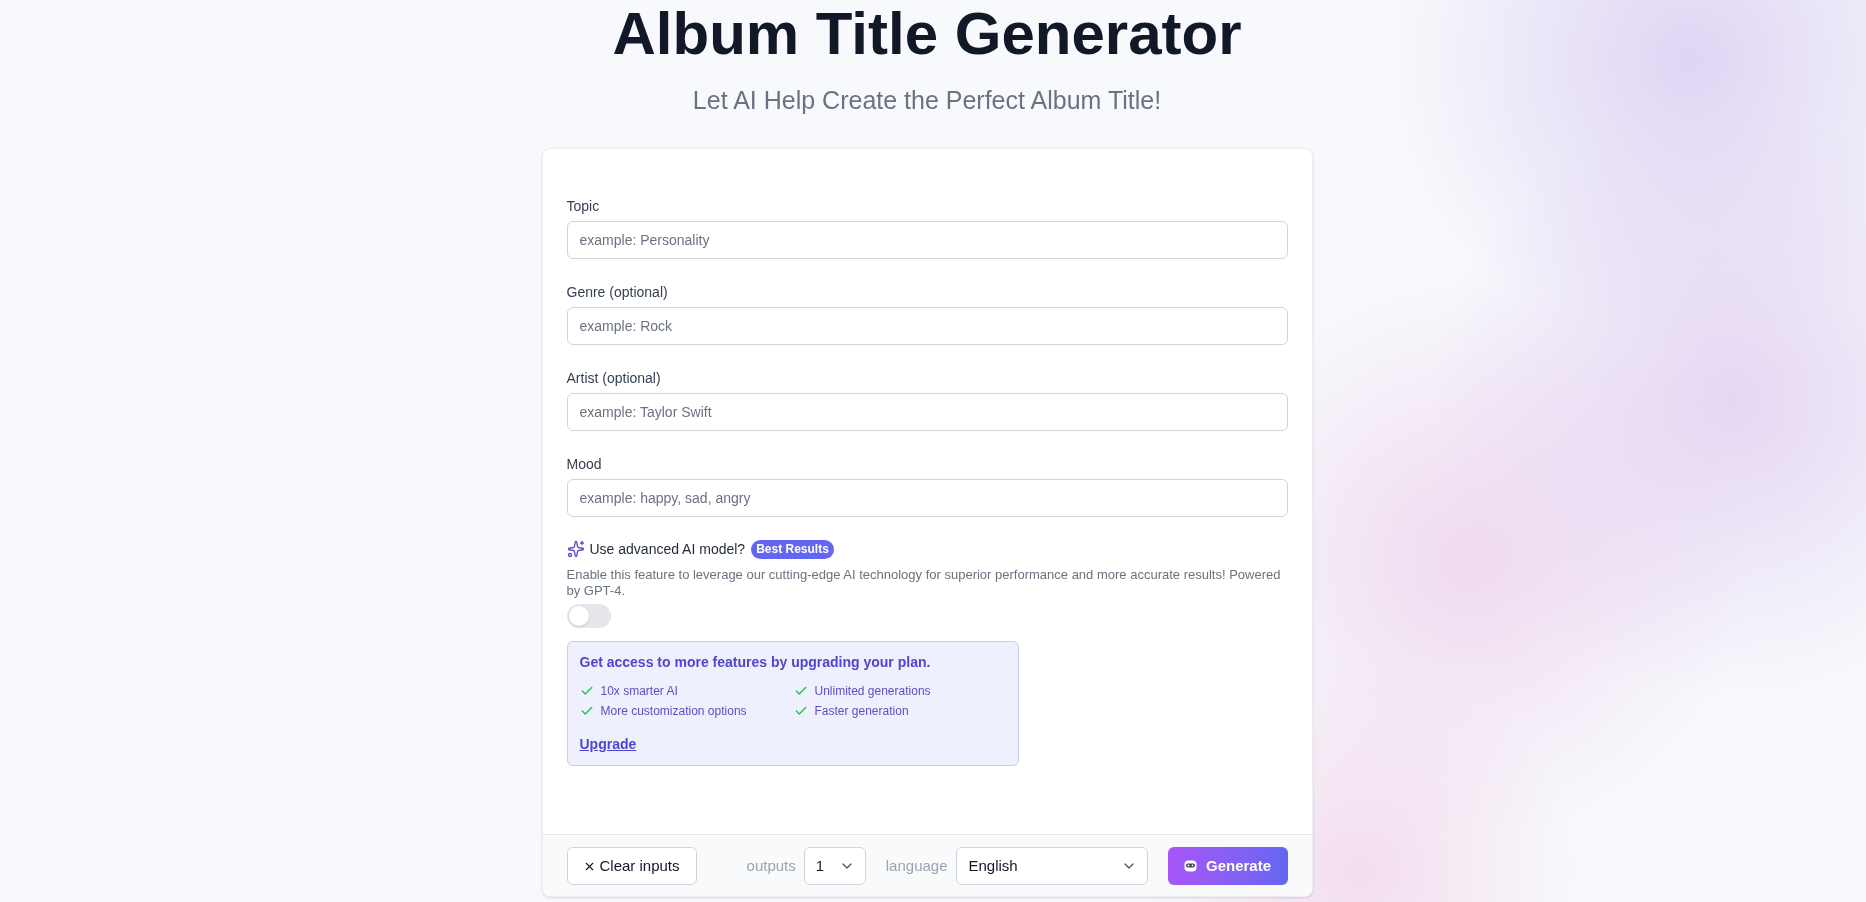 The height and width of the screenshot is (902, 1866). I want to click on clear-inputs-button: Clear inputs, so click(631, 866).